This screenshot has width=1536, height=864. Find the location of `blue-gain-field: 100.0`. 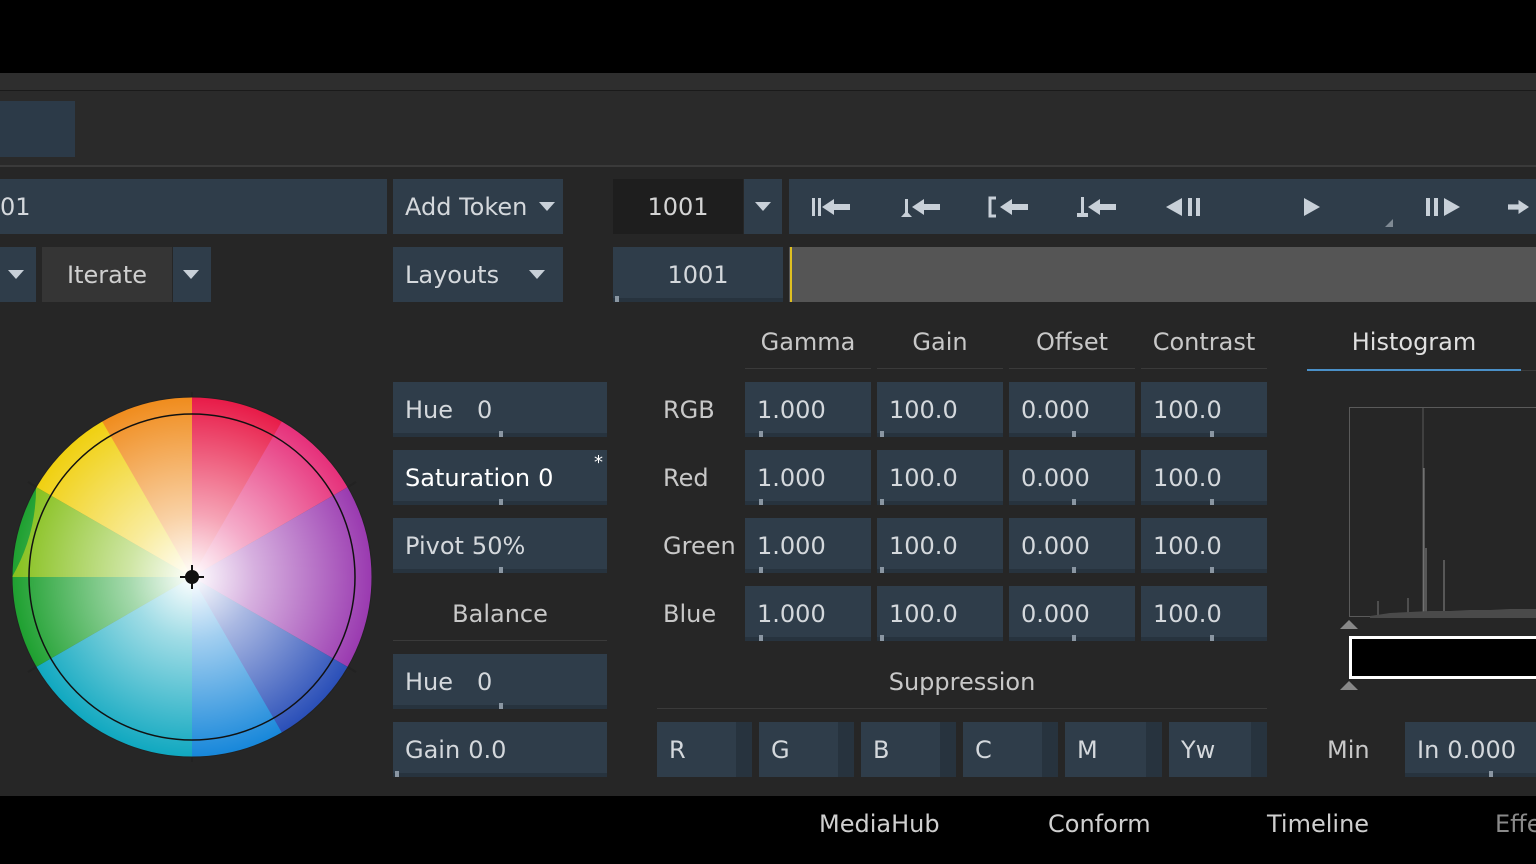

blue-gain-field: 100.0 is located at coordinates (940, 613).